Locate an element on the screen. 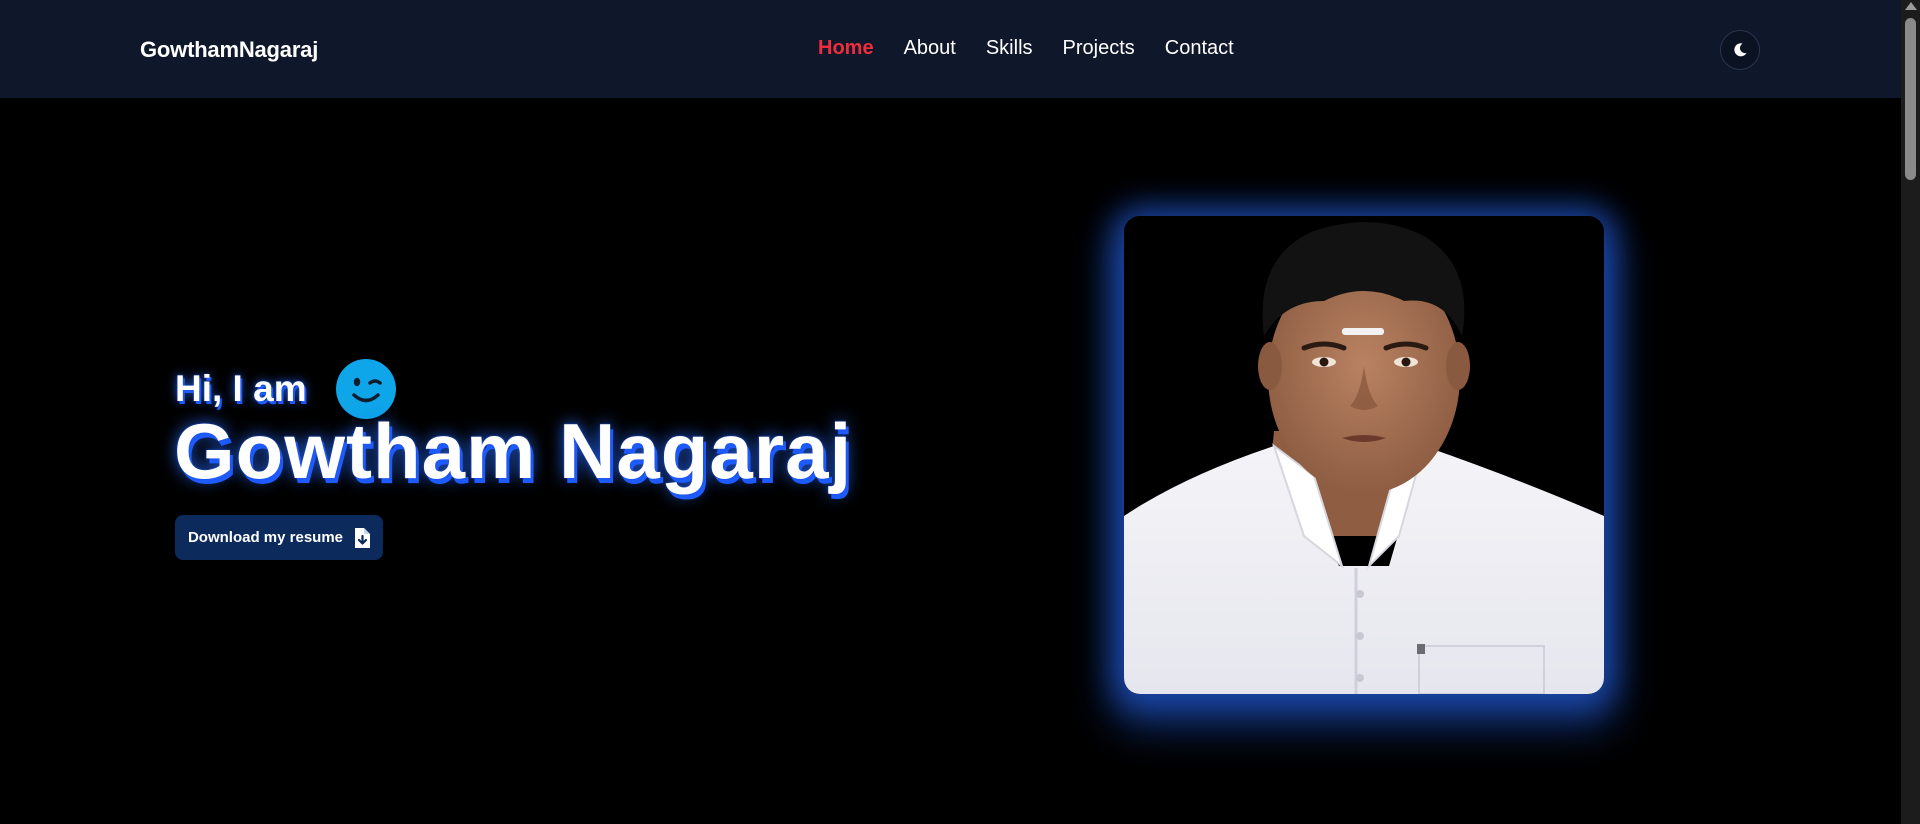 This screenshot has height=824, width=1920. nav-link-about: About is located at coordinates (930, 48).